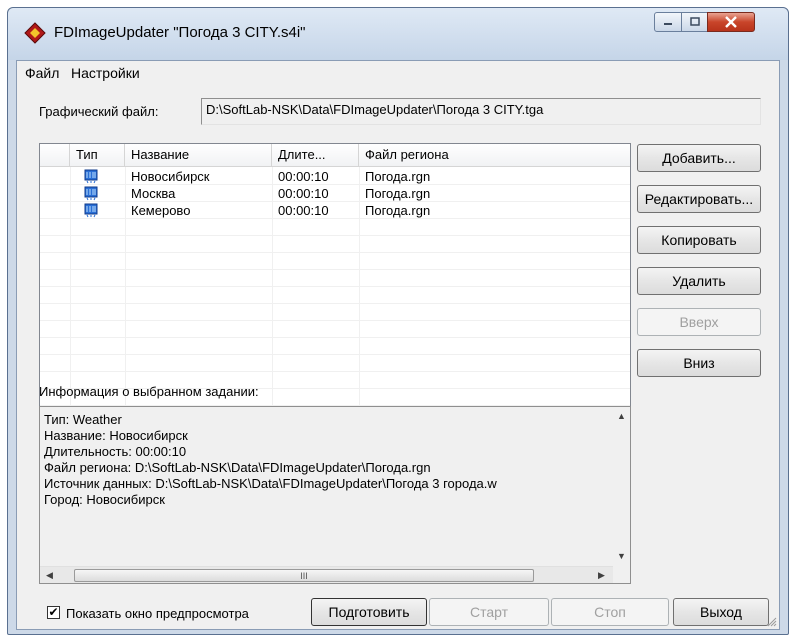 The image size is (796, 642). Describe the element at coordinates (621, 556) in the screenshot. I see `scroll-down-arrow-icon: ▼` at that location.